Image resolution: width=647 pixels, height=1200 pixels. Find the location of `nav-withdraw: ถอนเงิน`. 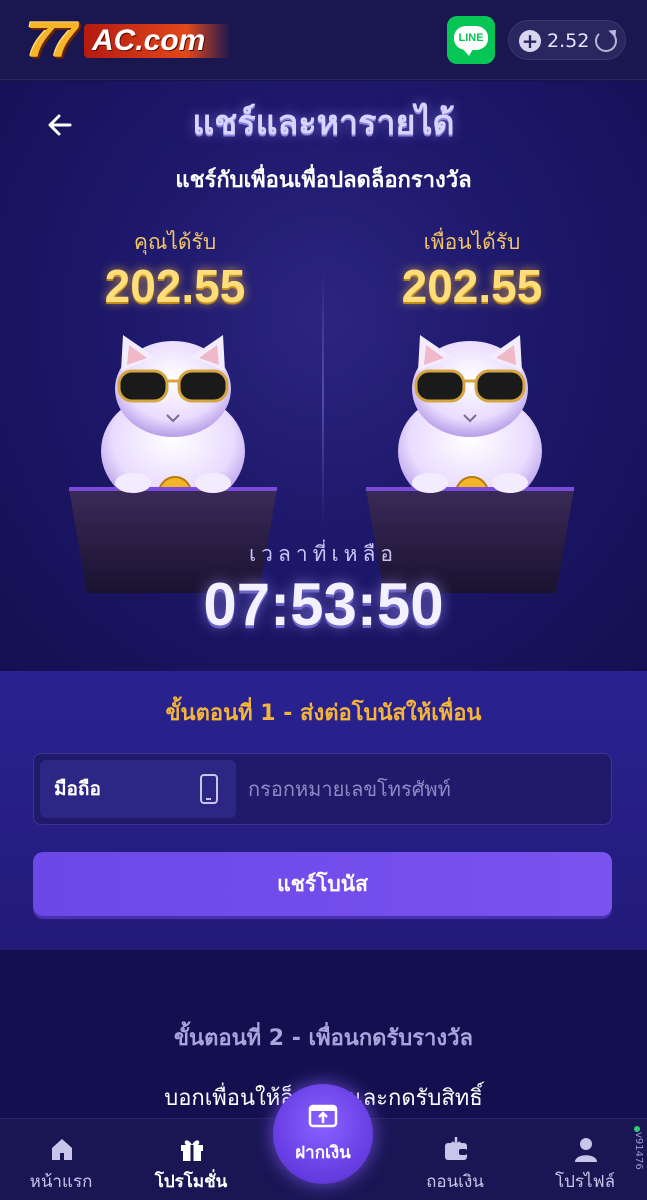

nav-withdraw: ถอนเงิน is located at coordinates (455, 1159).